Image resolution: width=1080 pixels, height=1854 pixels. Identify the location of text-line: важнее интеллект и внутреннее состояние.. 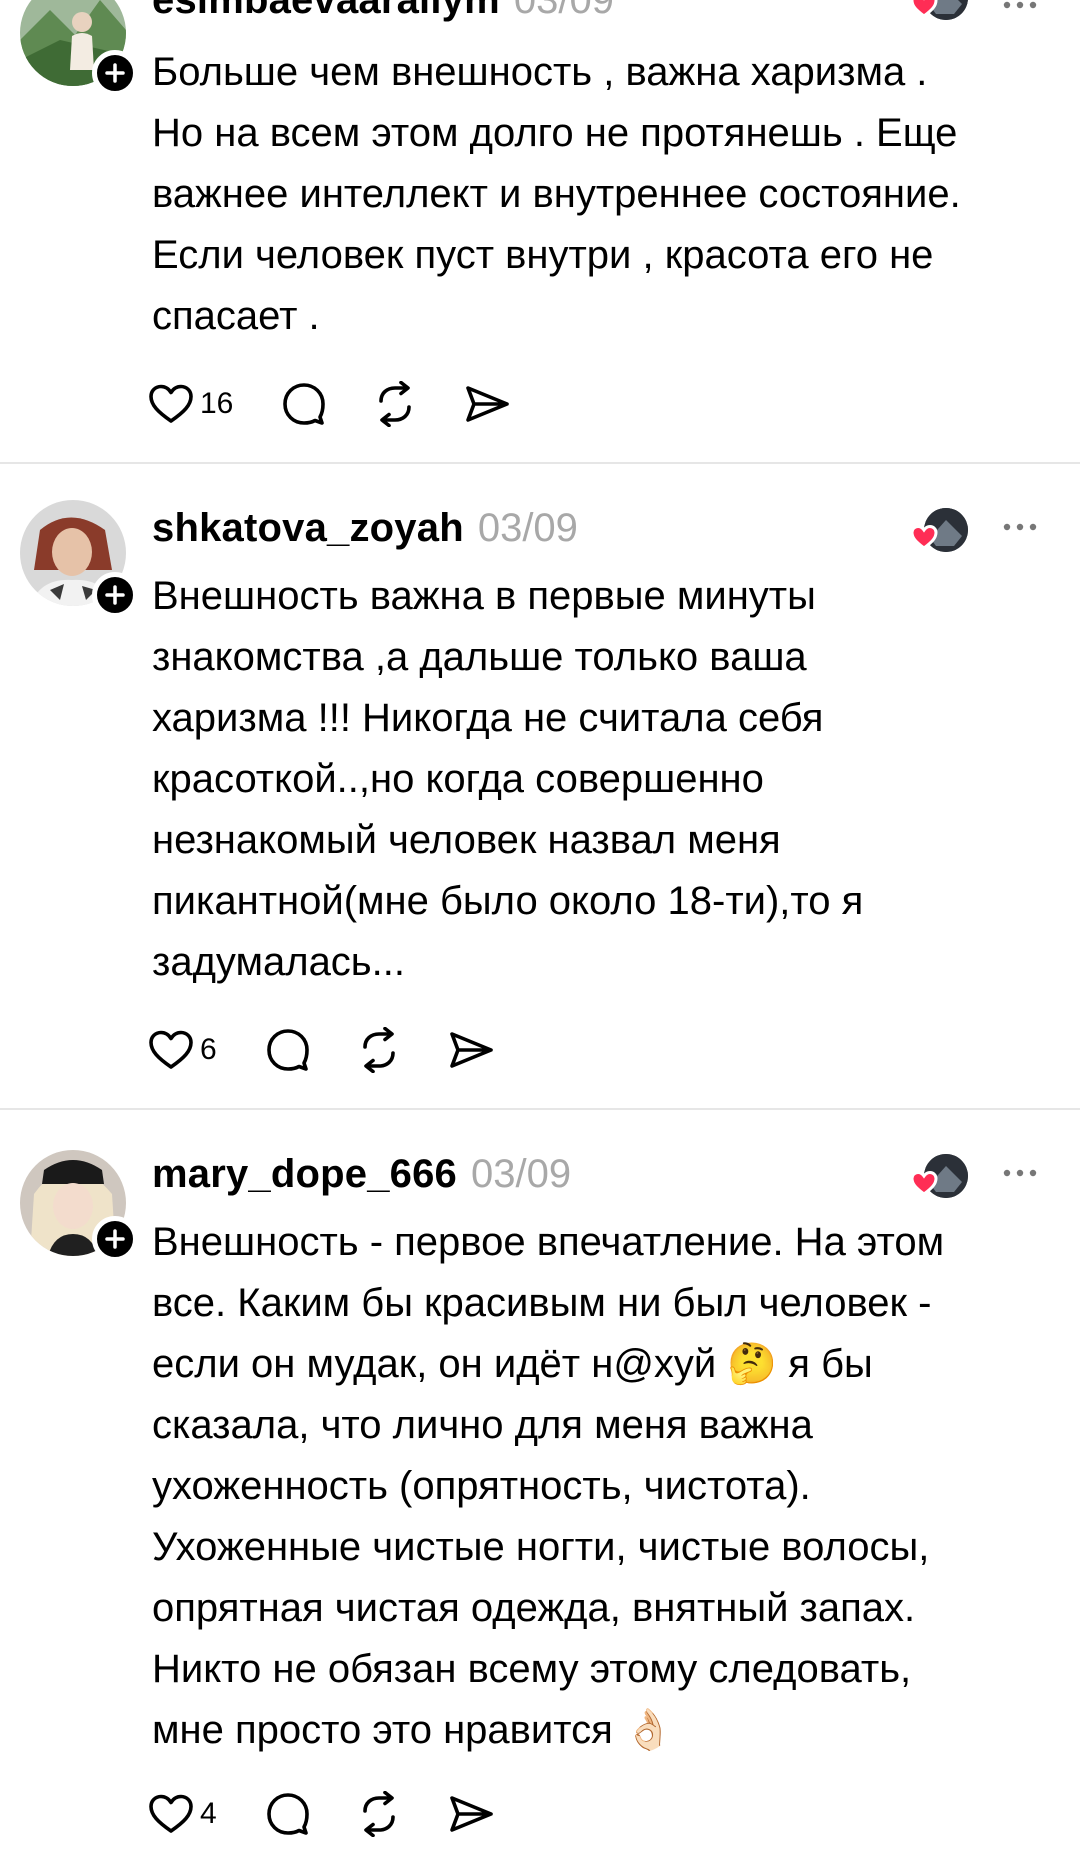
(556, 194).